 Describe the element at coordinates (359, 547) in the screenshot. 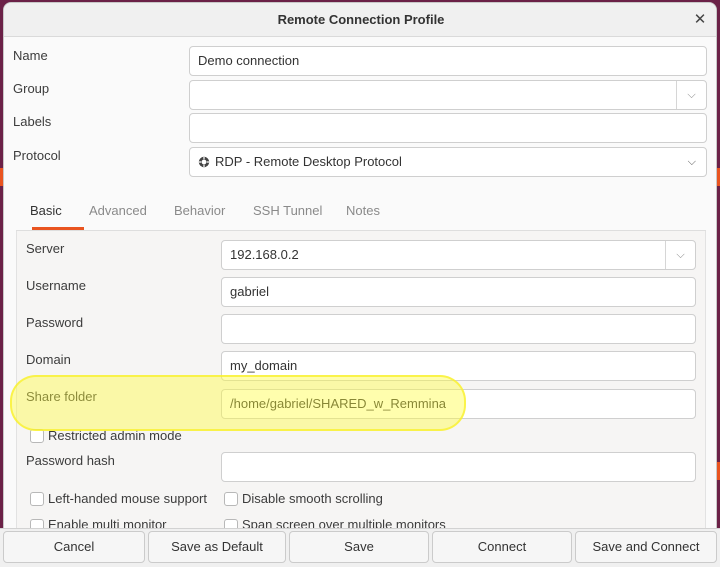

I see `save-button: Save` at that location.